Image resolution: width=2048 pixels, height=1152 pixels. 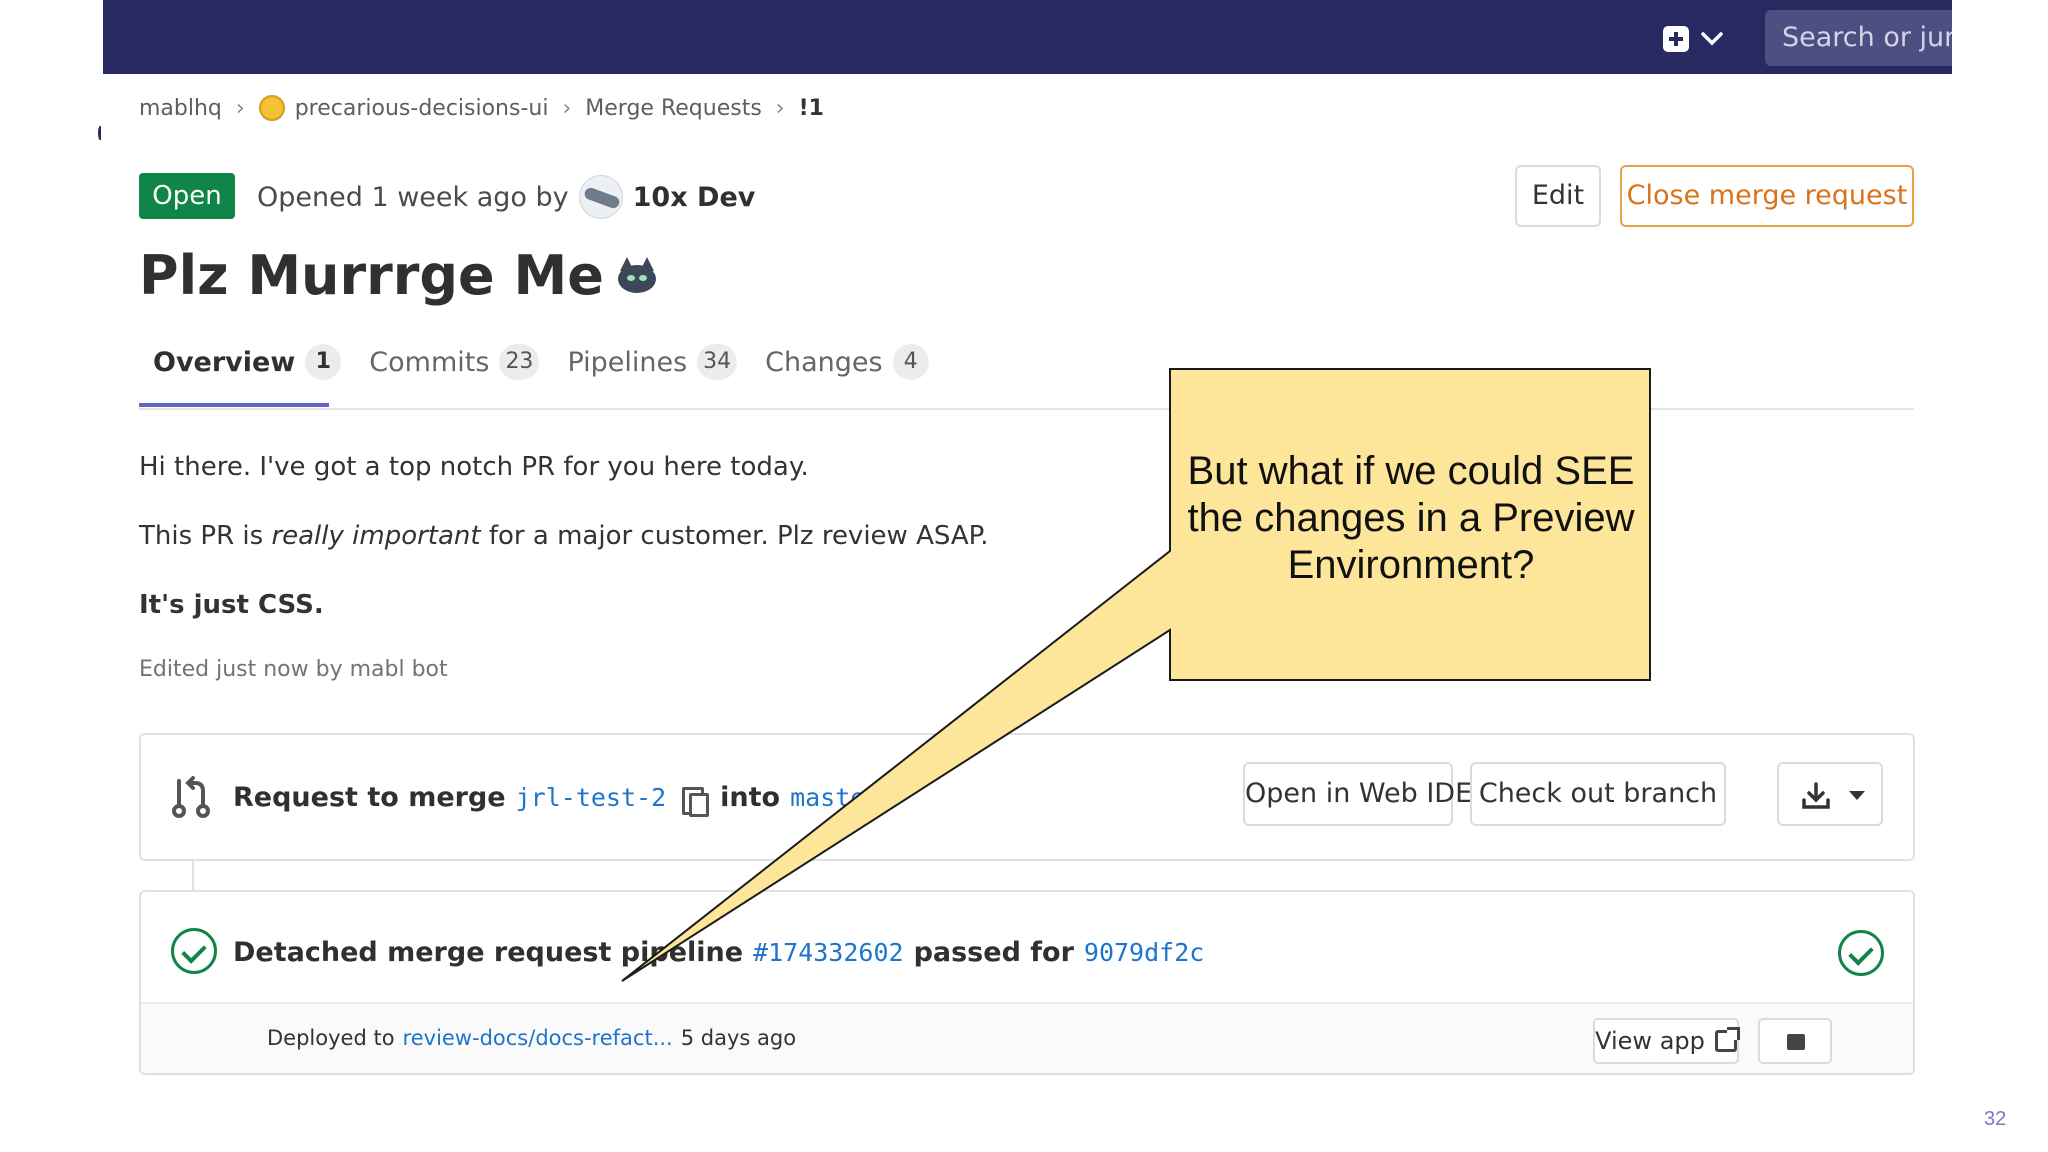 I want to click on pipeline-id-link: #174332602, so click(x=828, y=952).